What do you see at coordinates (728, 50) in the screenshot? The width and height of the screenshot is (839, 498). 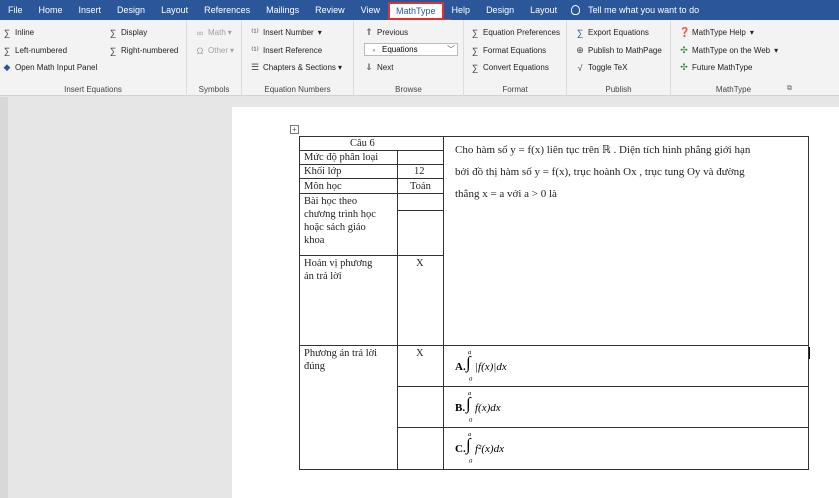 I see `mathtype-web-button: ✣ MathType on the Web ▾` at bounding box center [728, 50].